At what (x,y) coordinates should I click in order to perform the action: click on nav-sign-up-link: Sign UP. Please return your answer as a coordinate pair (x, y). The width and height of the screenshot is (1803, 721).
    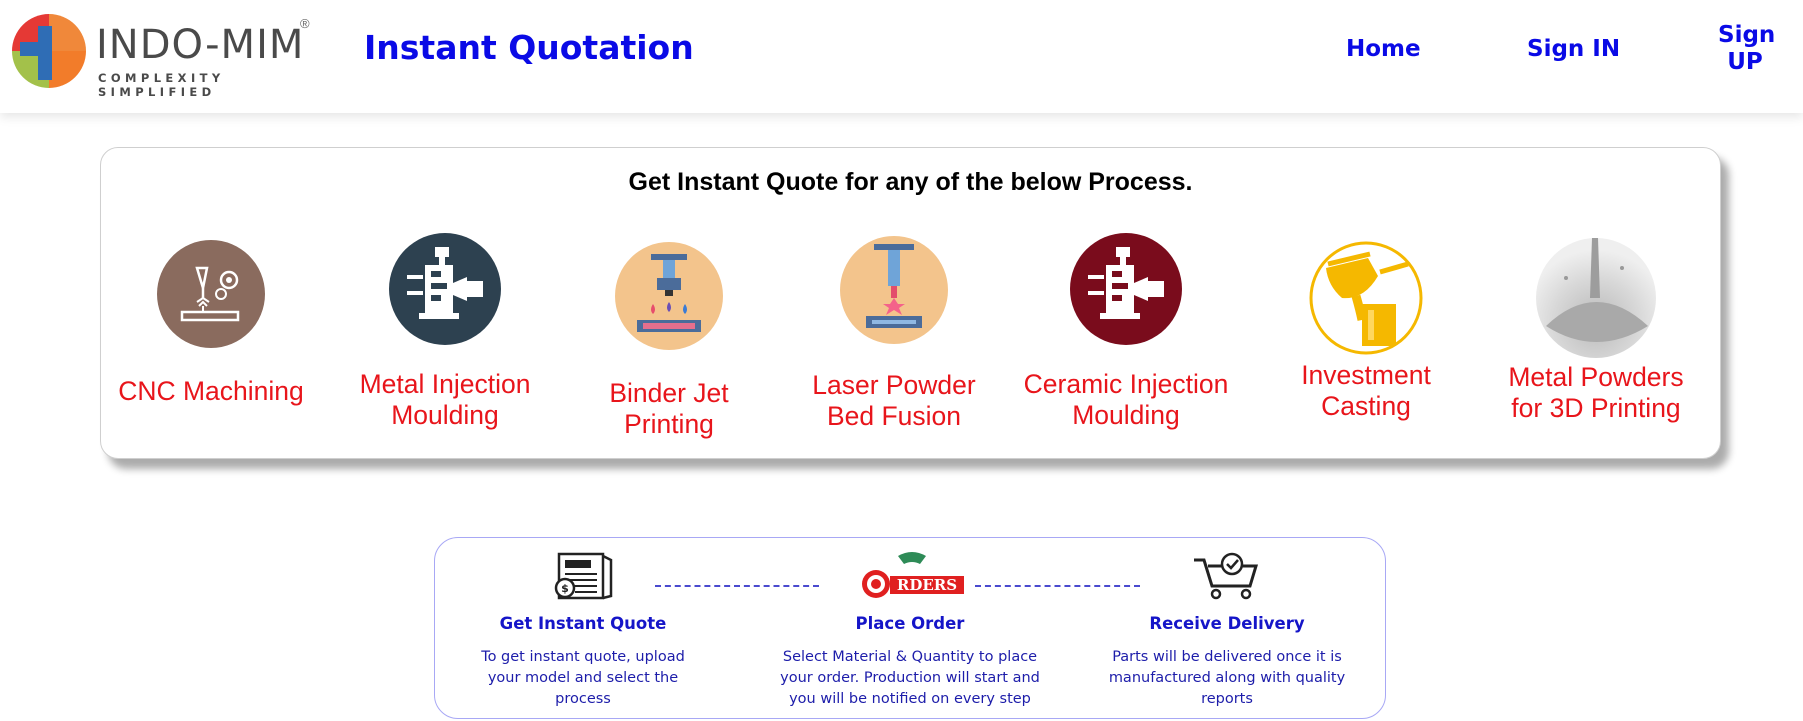
    Looking at the image, I should click on (1747, 72).